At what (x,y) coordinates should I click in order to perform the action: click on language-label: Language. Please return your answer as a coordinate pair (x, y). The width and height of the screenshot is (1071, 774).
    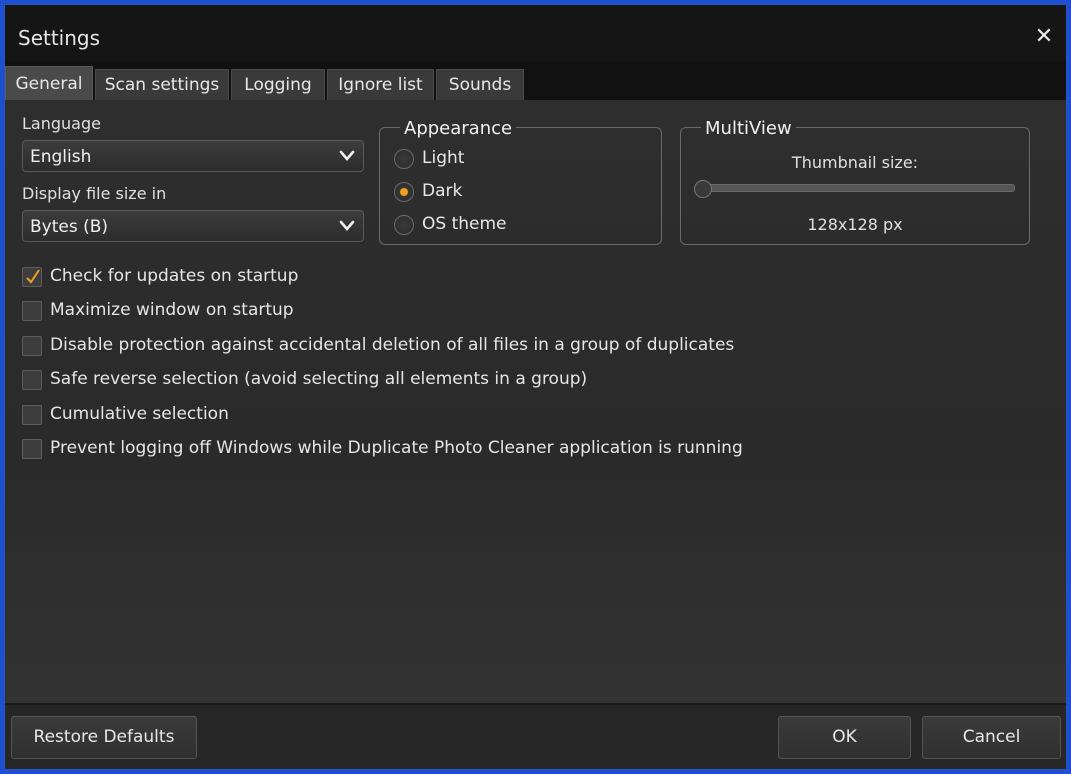
    Looking at the image, I should click on (61, 123).